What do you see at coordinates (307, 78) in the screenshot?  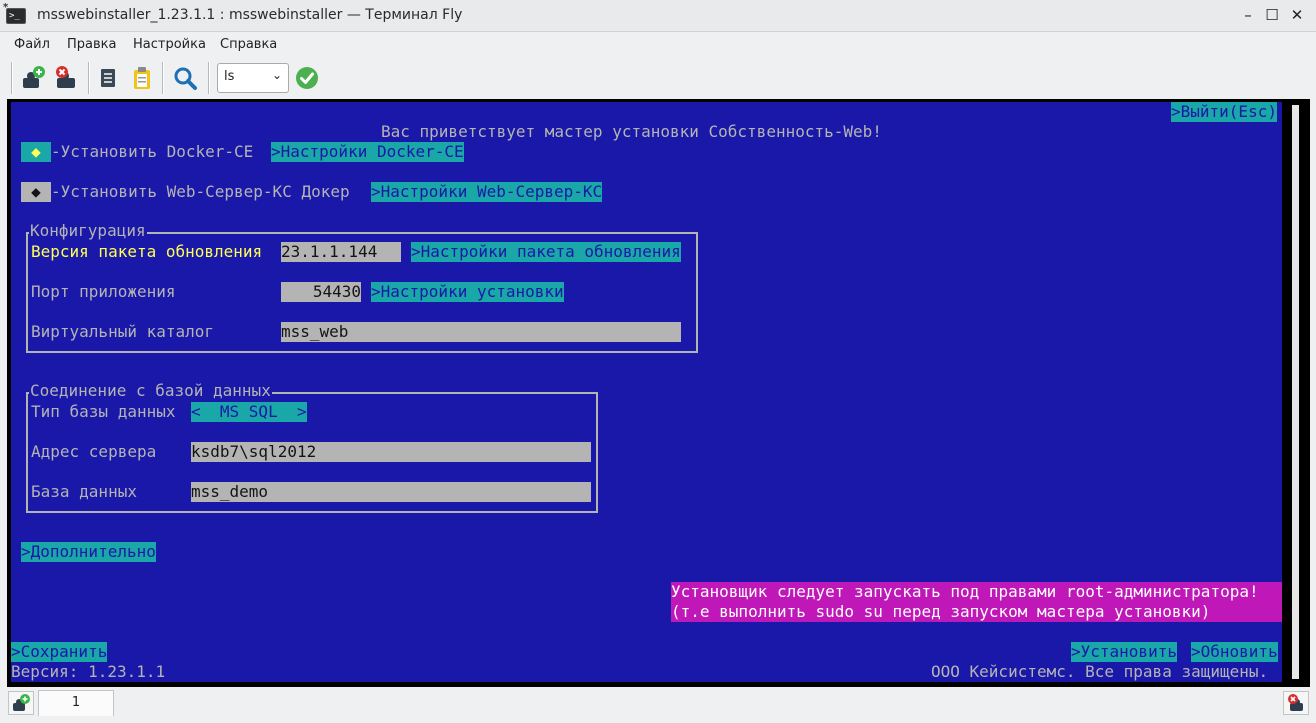 I see `run-icon` at bounding box center [307, 78].